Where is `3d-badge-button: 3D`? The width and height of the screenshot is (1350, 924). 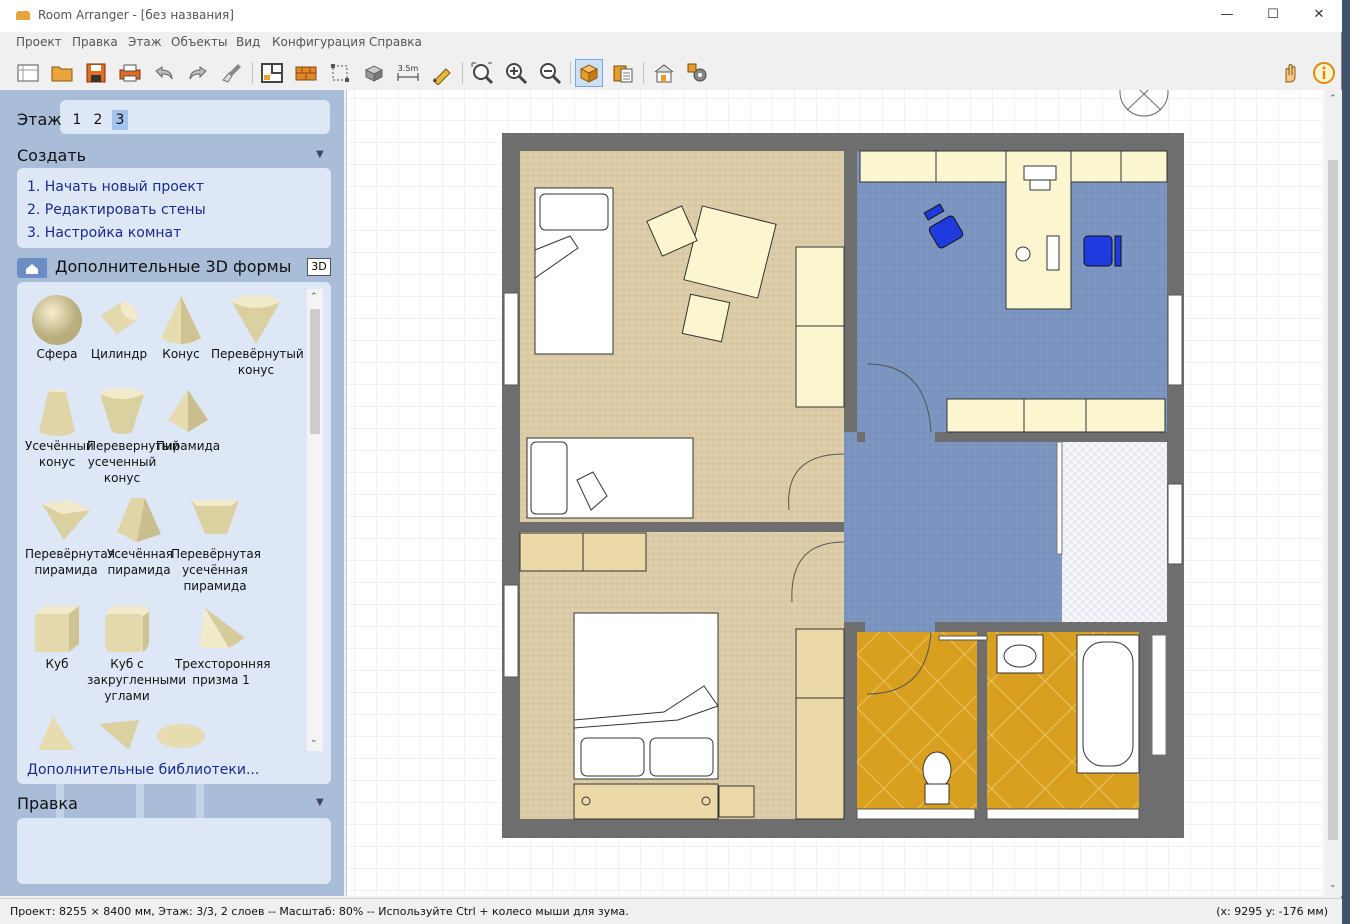
3d-badge-button: 3D is located at coordinates (319, 267).